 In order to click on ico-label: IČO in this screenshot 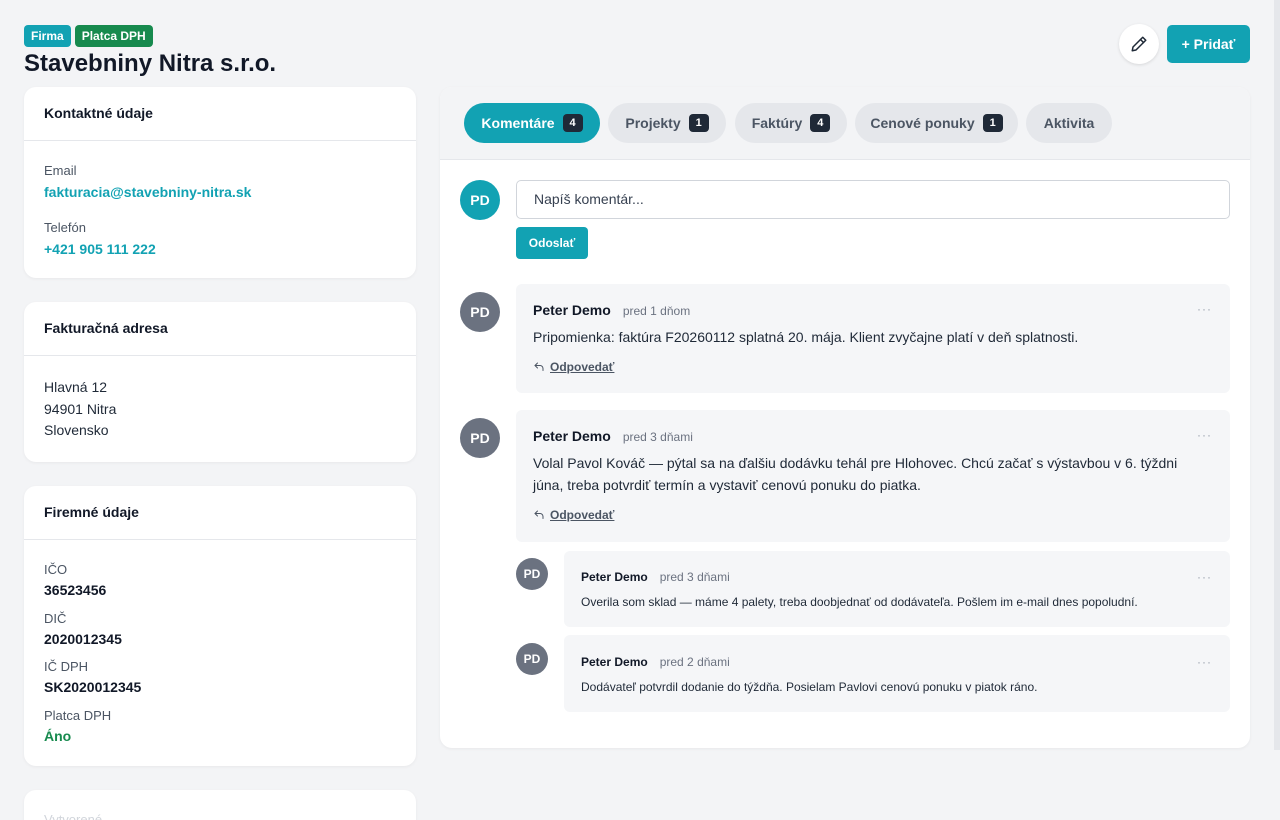, I will do `click(56, 569)`.